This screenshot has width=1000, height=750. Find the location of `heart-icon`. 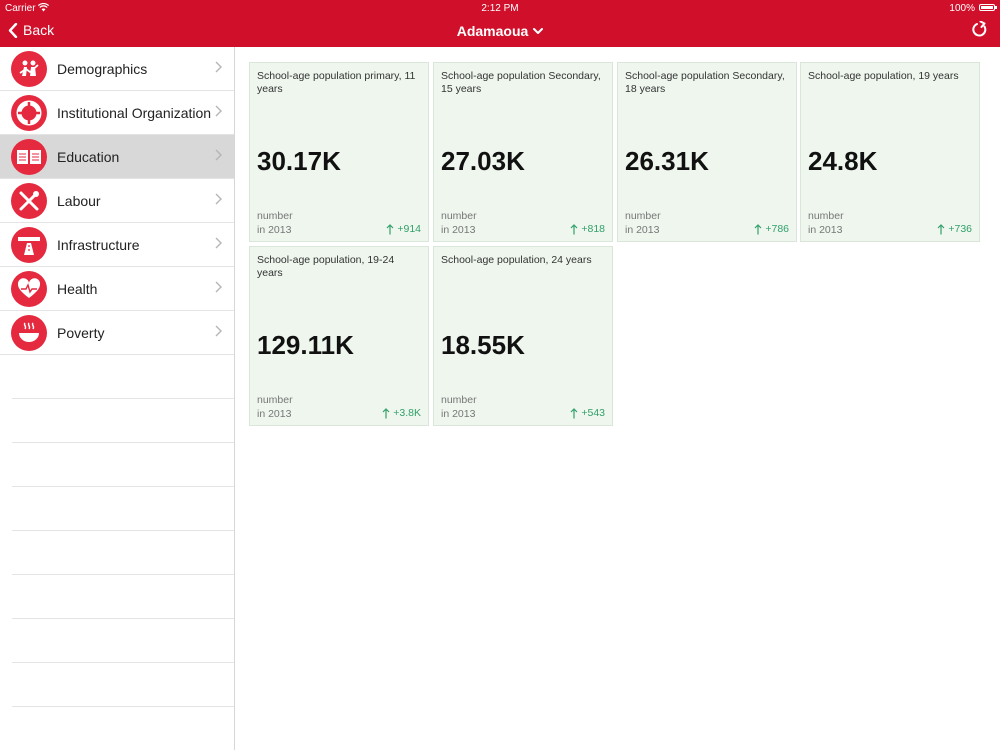

heart-icon is located at coordinates (29, 289).